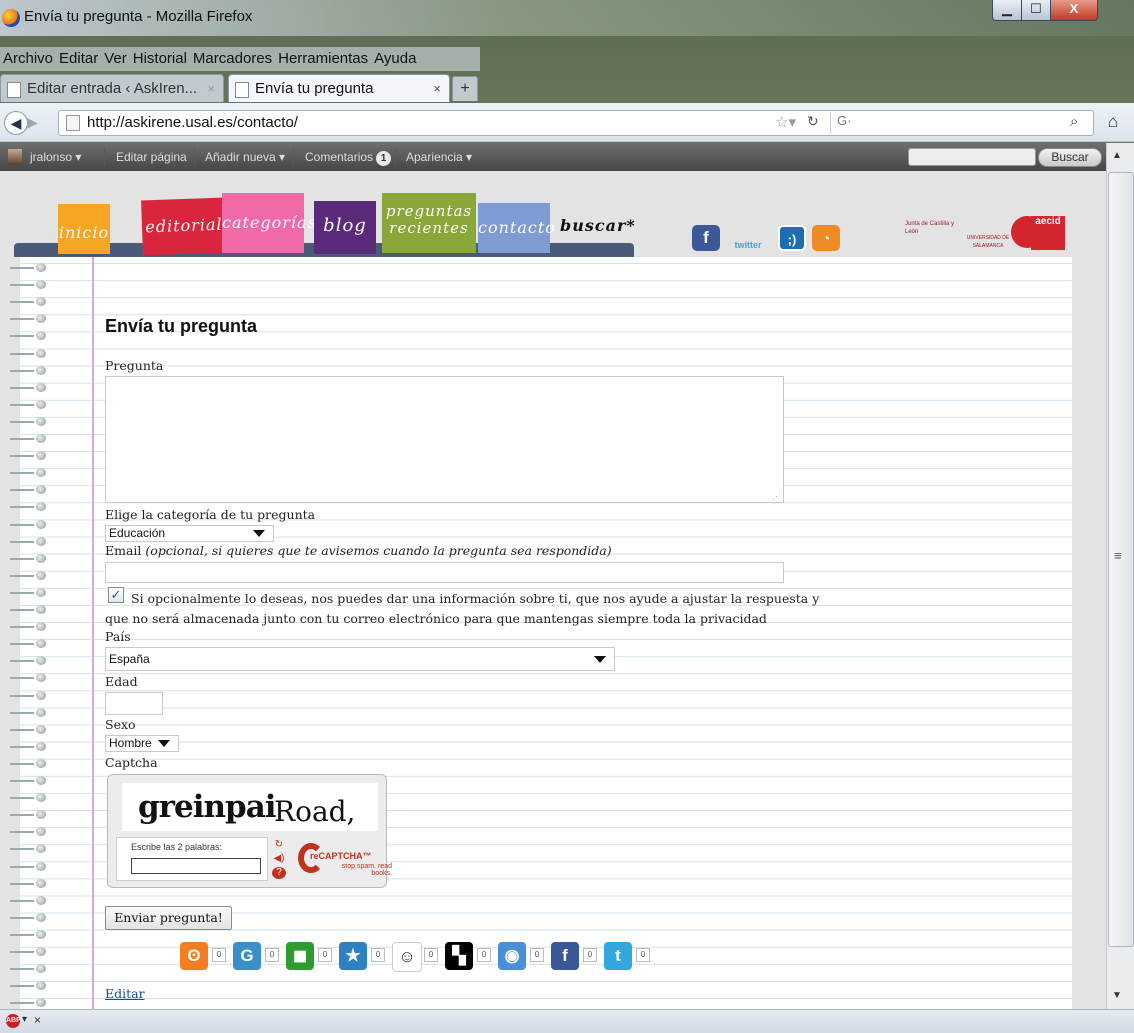 The height and width of the screenshot is (1033, 1134). I want to click on nav-label: categorías, so click(269, 222).